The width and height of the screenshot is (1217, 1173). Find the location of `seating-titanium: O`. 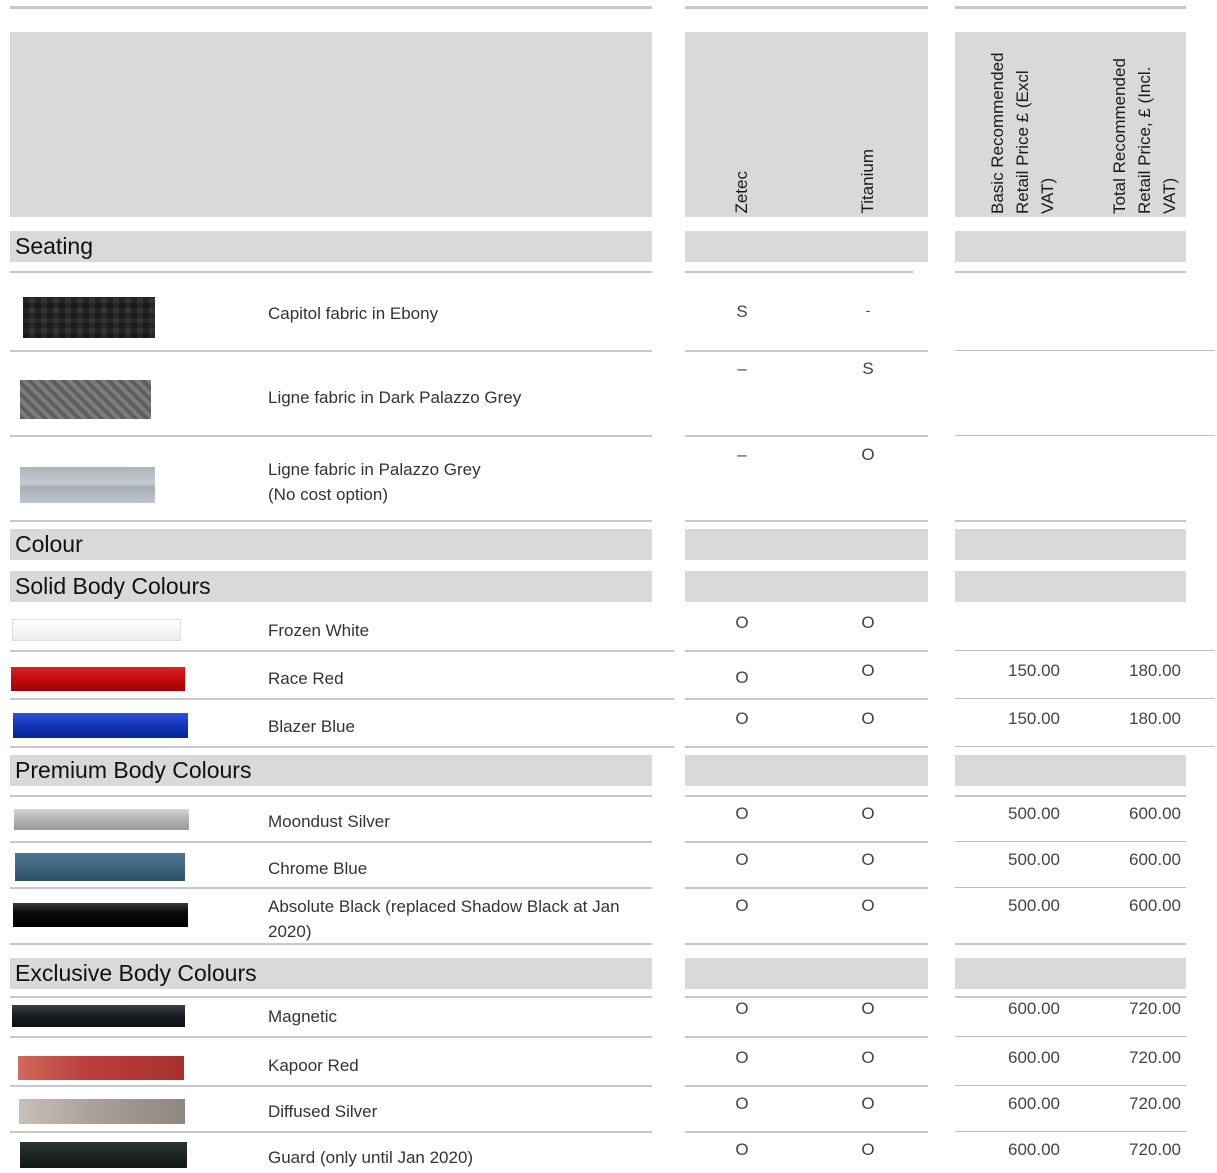

seating-titanium: O is located at coordinates (868, 454).